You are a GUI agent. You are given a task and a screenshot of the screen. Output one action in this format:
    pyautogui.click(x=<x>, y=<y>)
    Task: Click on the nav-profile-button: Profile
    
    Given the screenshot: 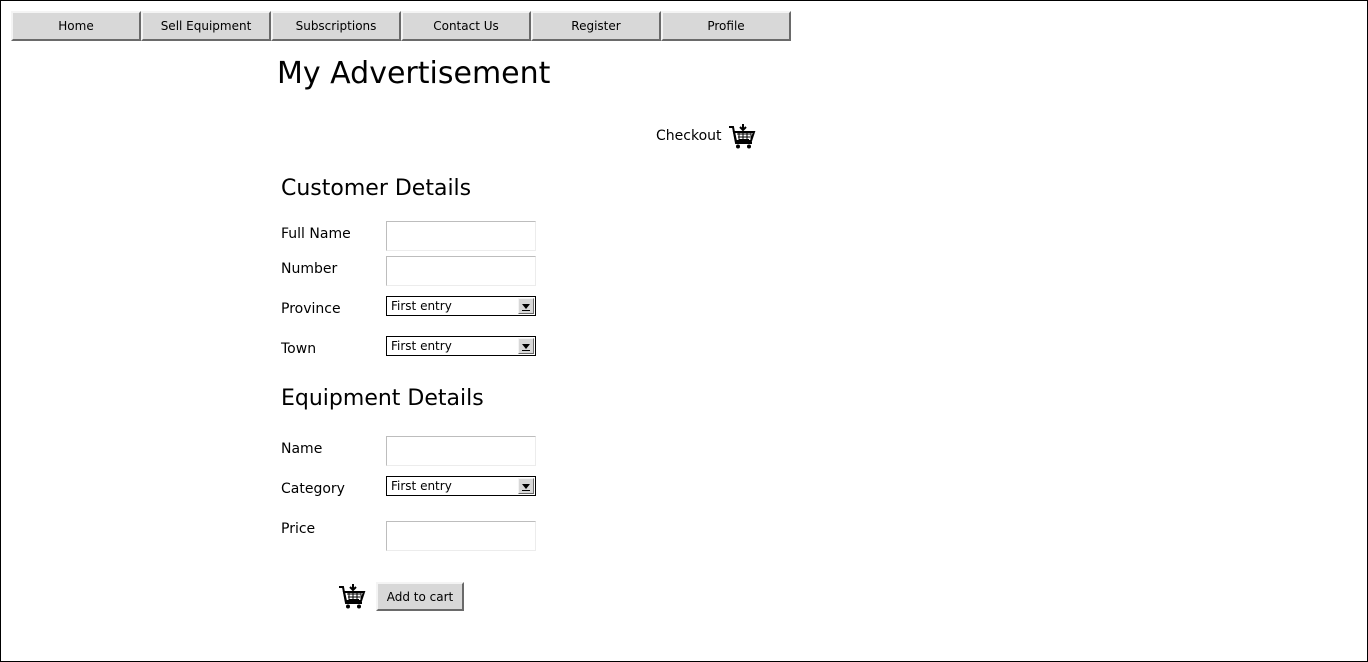 What is the action you would take?
    pyautogui.click(x=726, y=26)
    